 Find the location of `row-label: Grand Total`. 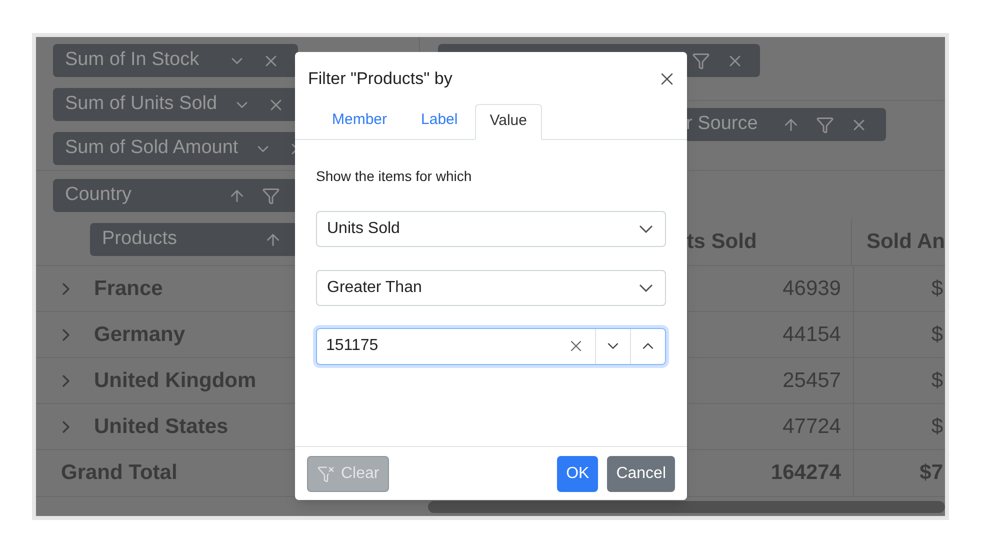

row-label: Grand Total is located at coordinates (119, 473).